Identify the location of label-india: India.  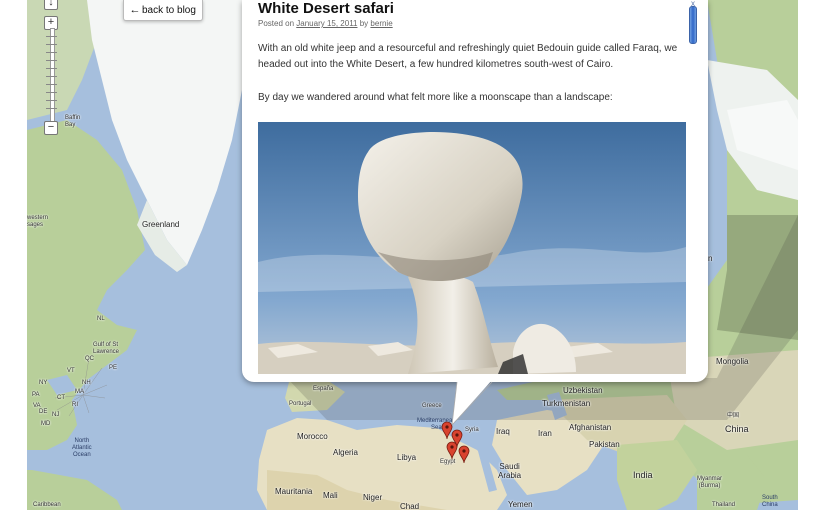
(643, 475).